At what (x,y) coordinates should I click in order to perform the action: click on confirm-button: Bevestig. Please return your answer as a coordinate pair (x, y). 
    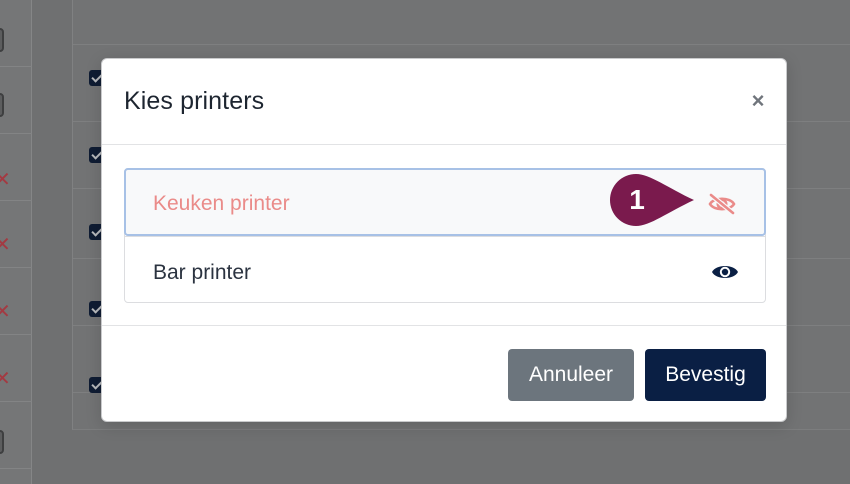
    Looking at the image, I should click on (705, 375).